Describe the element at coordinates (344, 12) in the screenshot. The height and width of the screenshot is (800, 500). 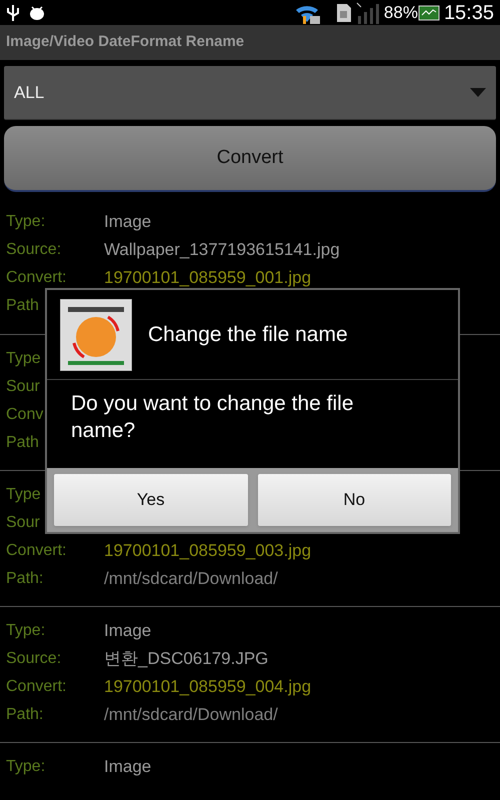
I see `sim-card-icon` at that location.